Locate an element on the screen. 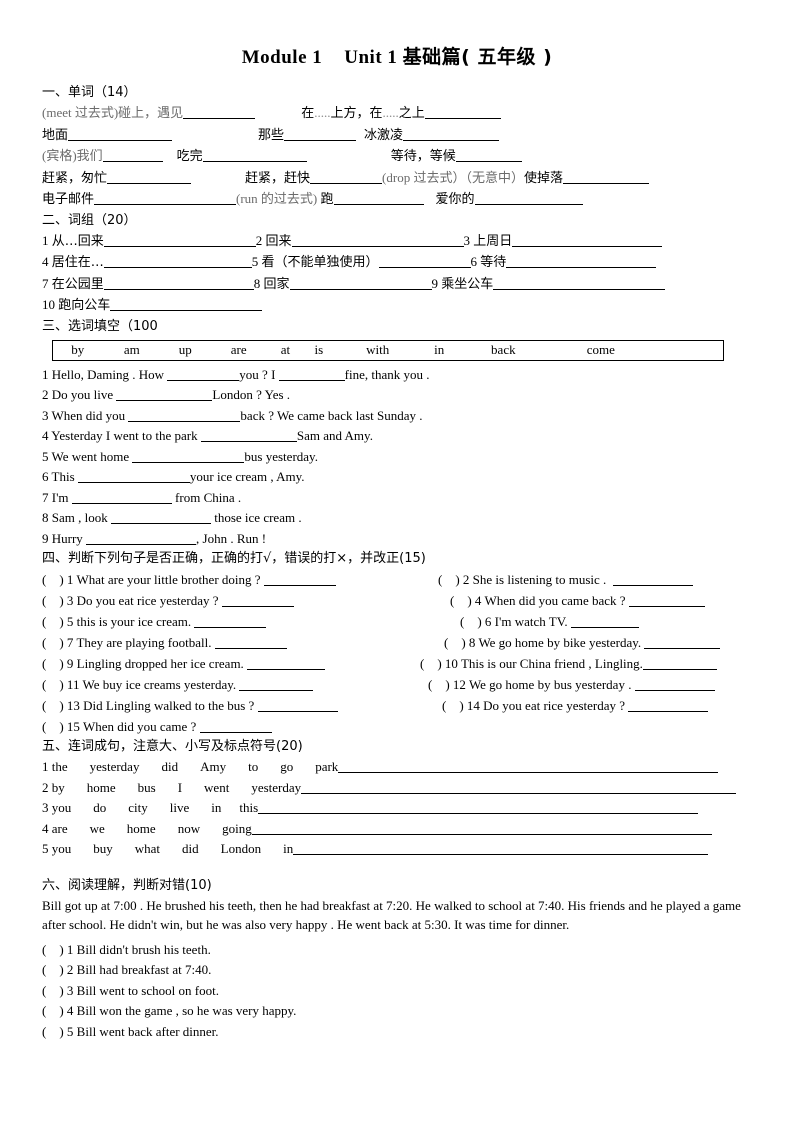 The height and width of the screenshot is (1123, 794). section1-row-2: 地面 那些 冰激凌 is located at coordinates (397, 136).